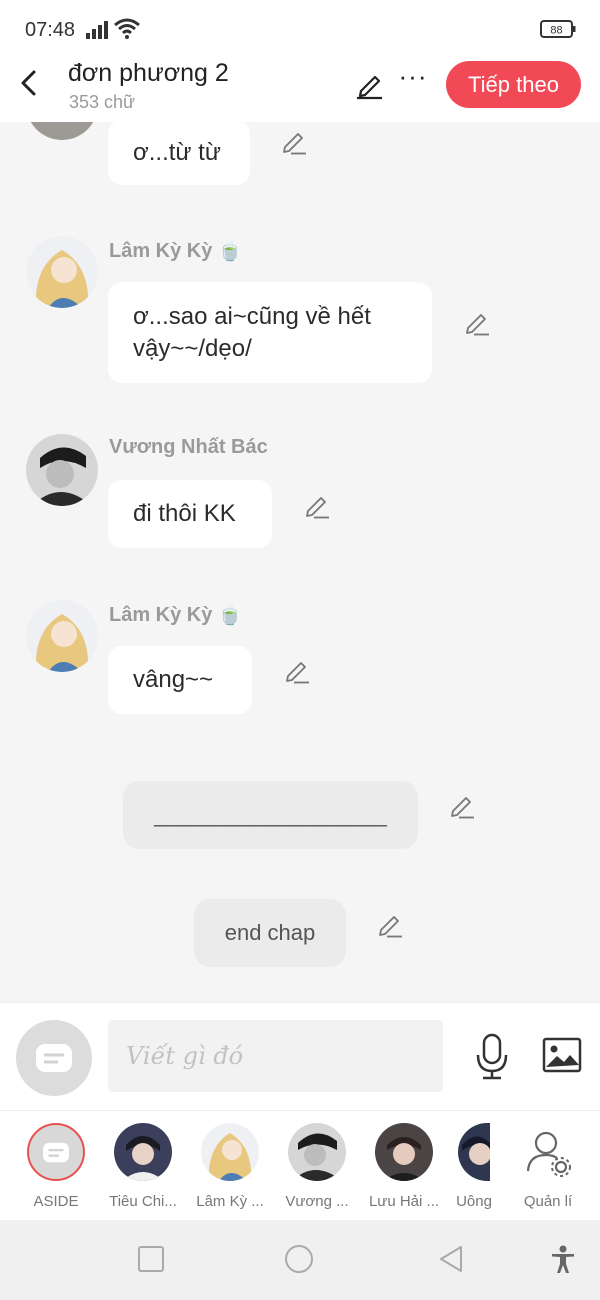 The width and height of the screenshot is (600, 1300). I want to click on nav-circle-icon, so click(299, 1259).